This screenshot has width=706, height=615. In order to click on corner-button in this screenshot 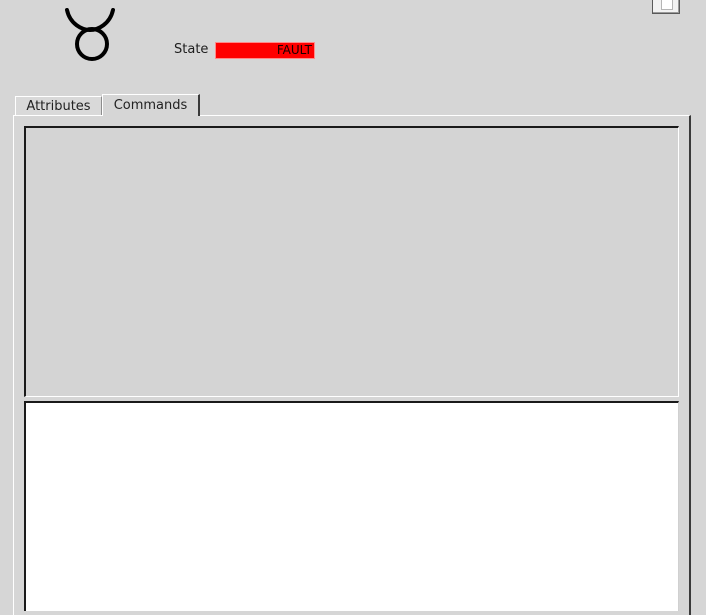, I will do `click(666, 7)`.